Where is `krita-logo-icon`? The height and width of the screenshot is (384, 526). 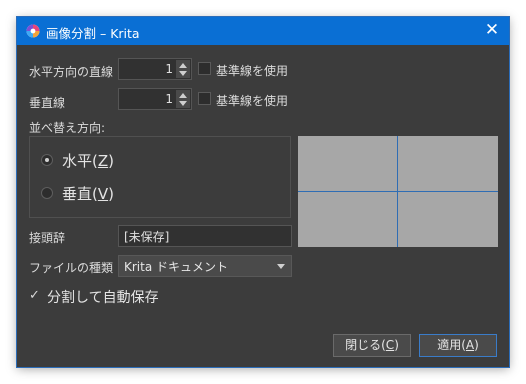 krita-logo-icon is located at coordinates (33, 31).